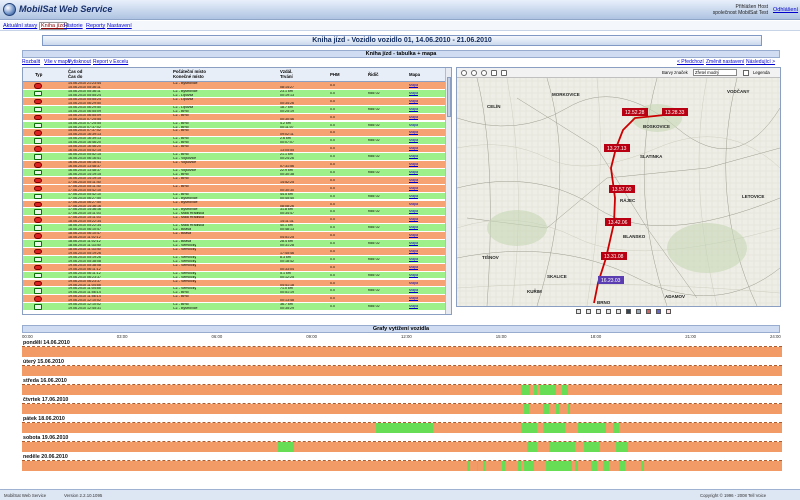  Describe the element at coordinates (760, 62) in the screenshot. I see `next-link: Následující >` at that location.